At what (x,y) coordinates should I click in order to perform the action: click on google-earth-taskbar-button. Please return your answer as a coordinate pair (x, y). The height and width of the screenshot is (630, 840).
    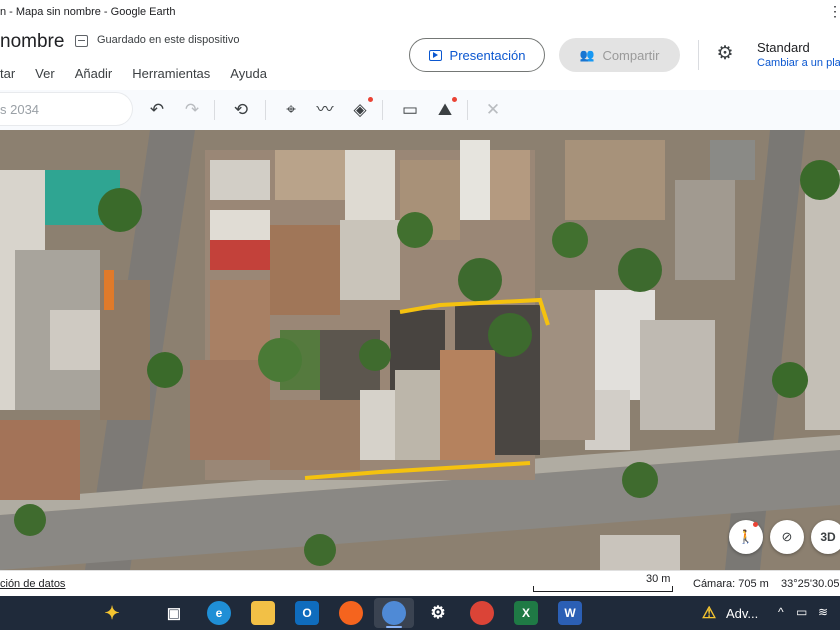
    Looking at the image, I should click on (394, 613).